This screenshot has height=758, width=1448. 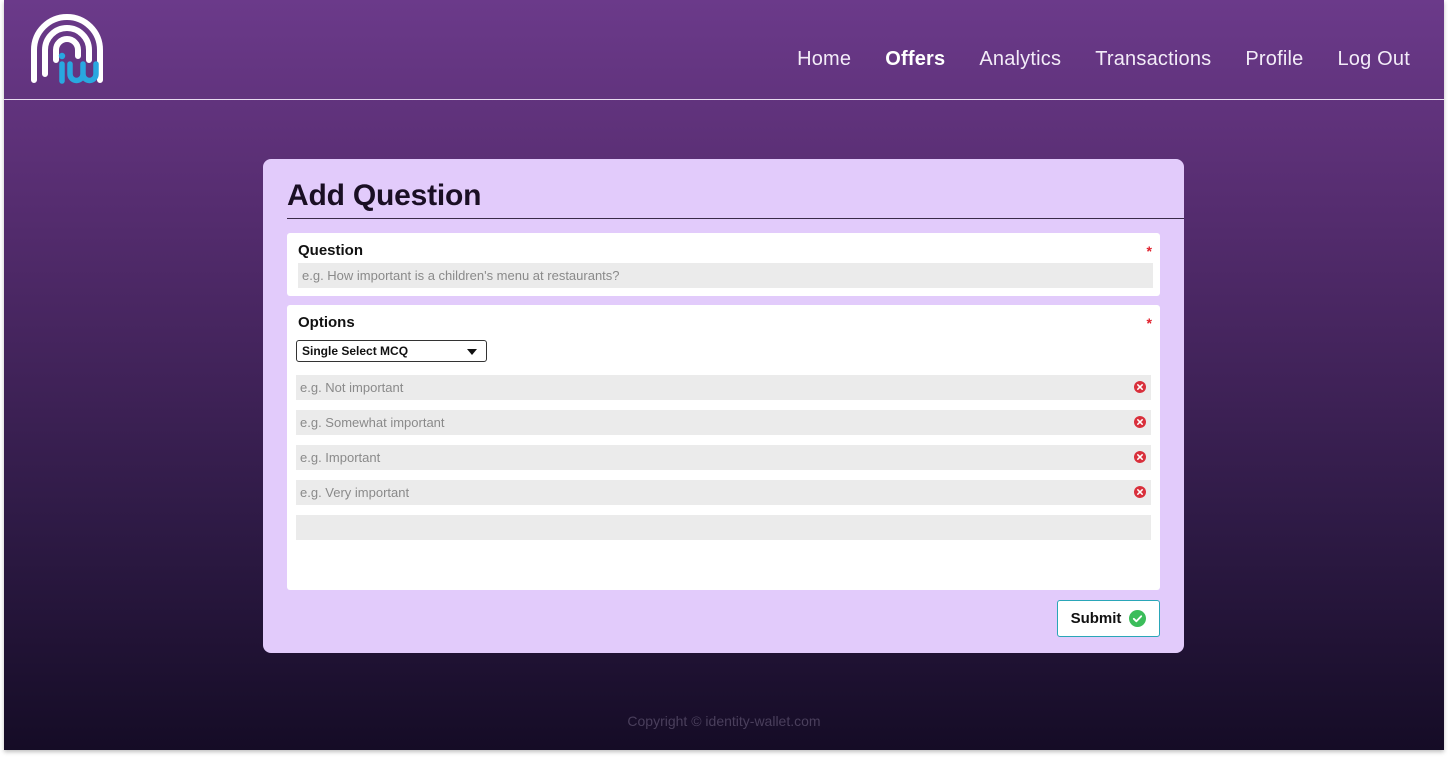 I want to click on question-input, so click(x=725, y=275).